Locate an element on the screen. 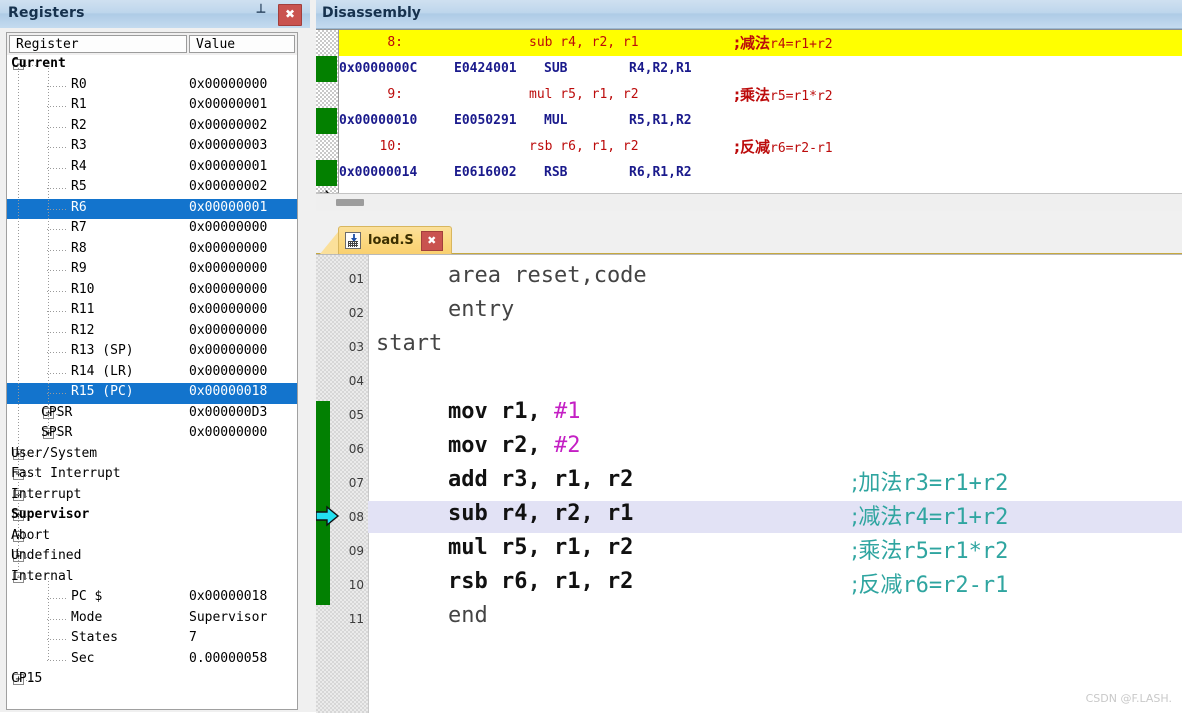 Image resolution: width=1182 pixels, height=713 pixels. register-name: R6 is located at coordinates (79, 207).